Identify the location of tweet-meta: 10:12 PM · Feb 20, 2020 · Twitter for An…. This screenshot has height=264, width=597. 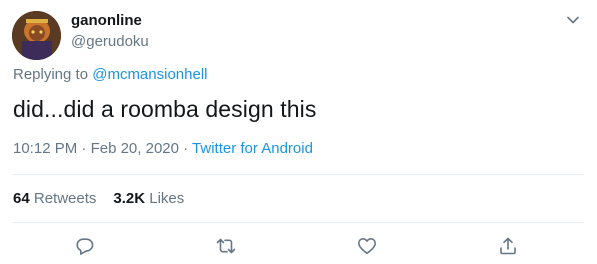
(163, 148).